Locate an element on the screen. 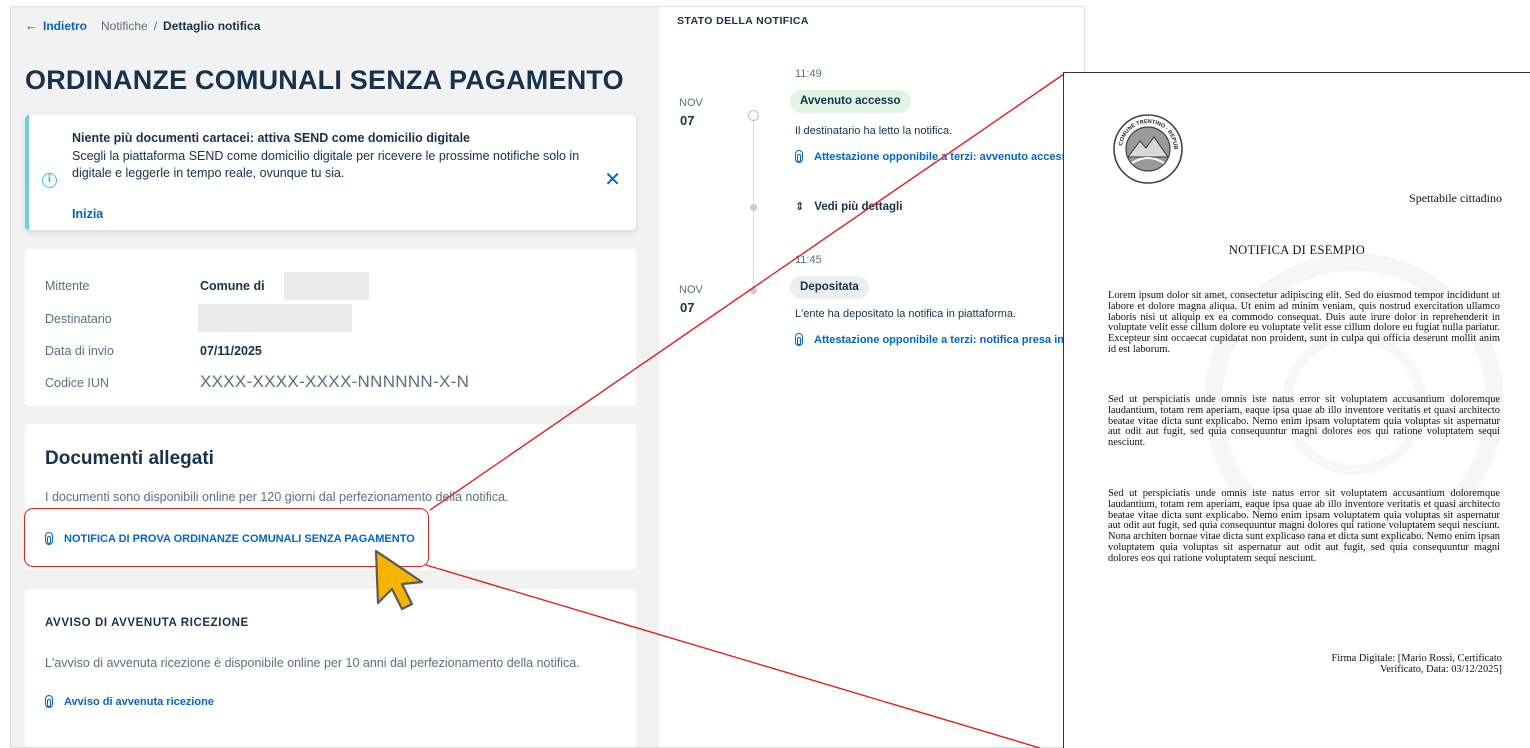 This screenshot has height=748, width=1530. sender-value: Comune di is located at coordinates (232, 286).